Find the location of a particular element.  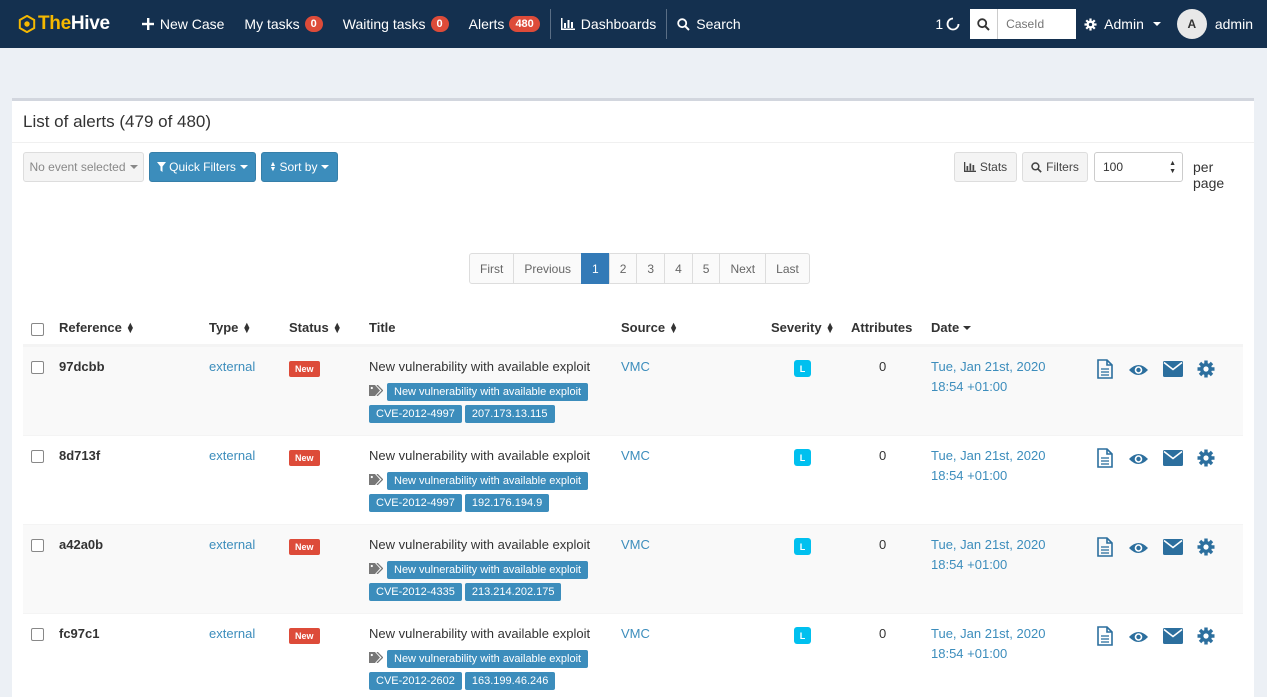

caseid-search-button is located at coordinates (984, 24).